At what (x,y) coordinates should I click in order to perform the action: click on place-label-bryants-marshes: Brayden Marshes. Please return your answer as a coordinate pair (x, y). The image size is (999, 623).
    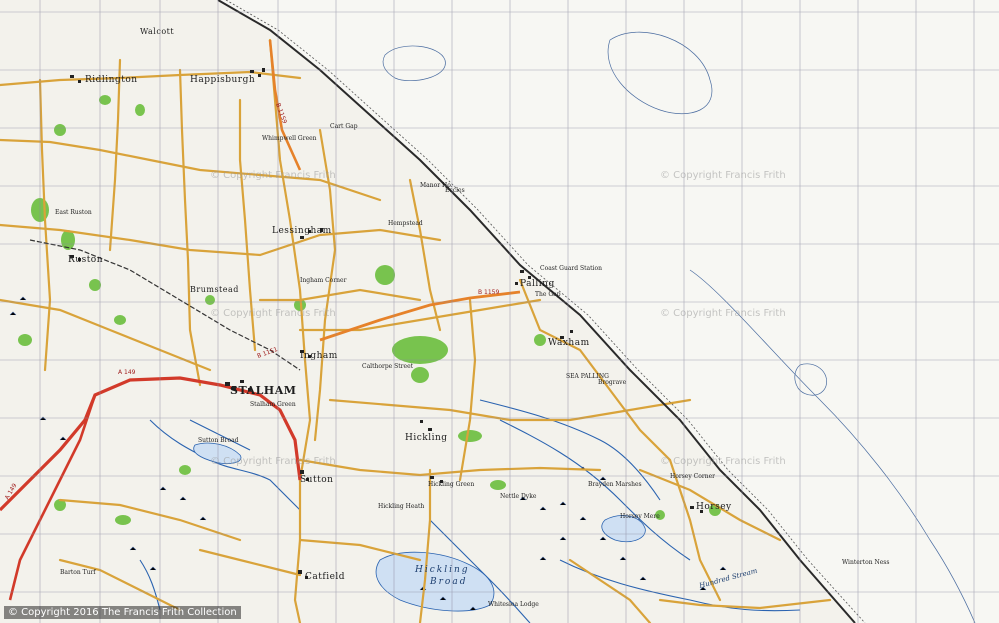
    Looking at the image, I should click on (615, 484).